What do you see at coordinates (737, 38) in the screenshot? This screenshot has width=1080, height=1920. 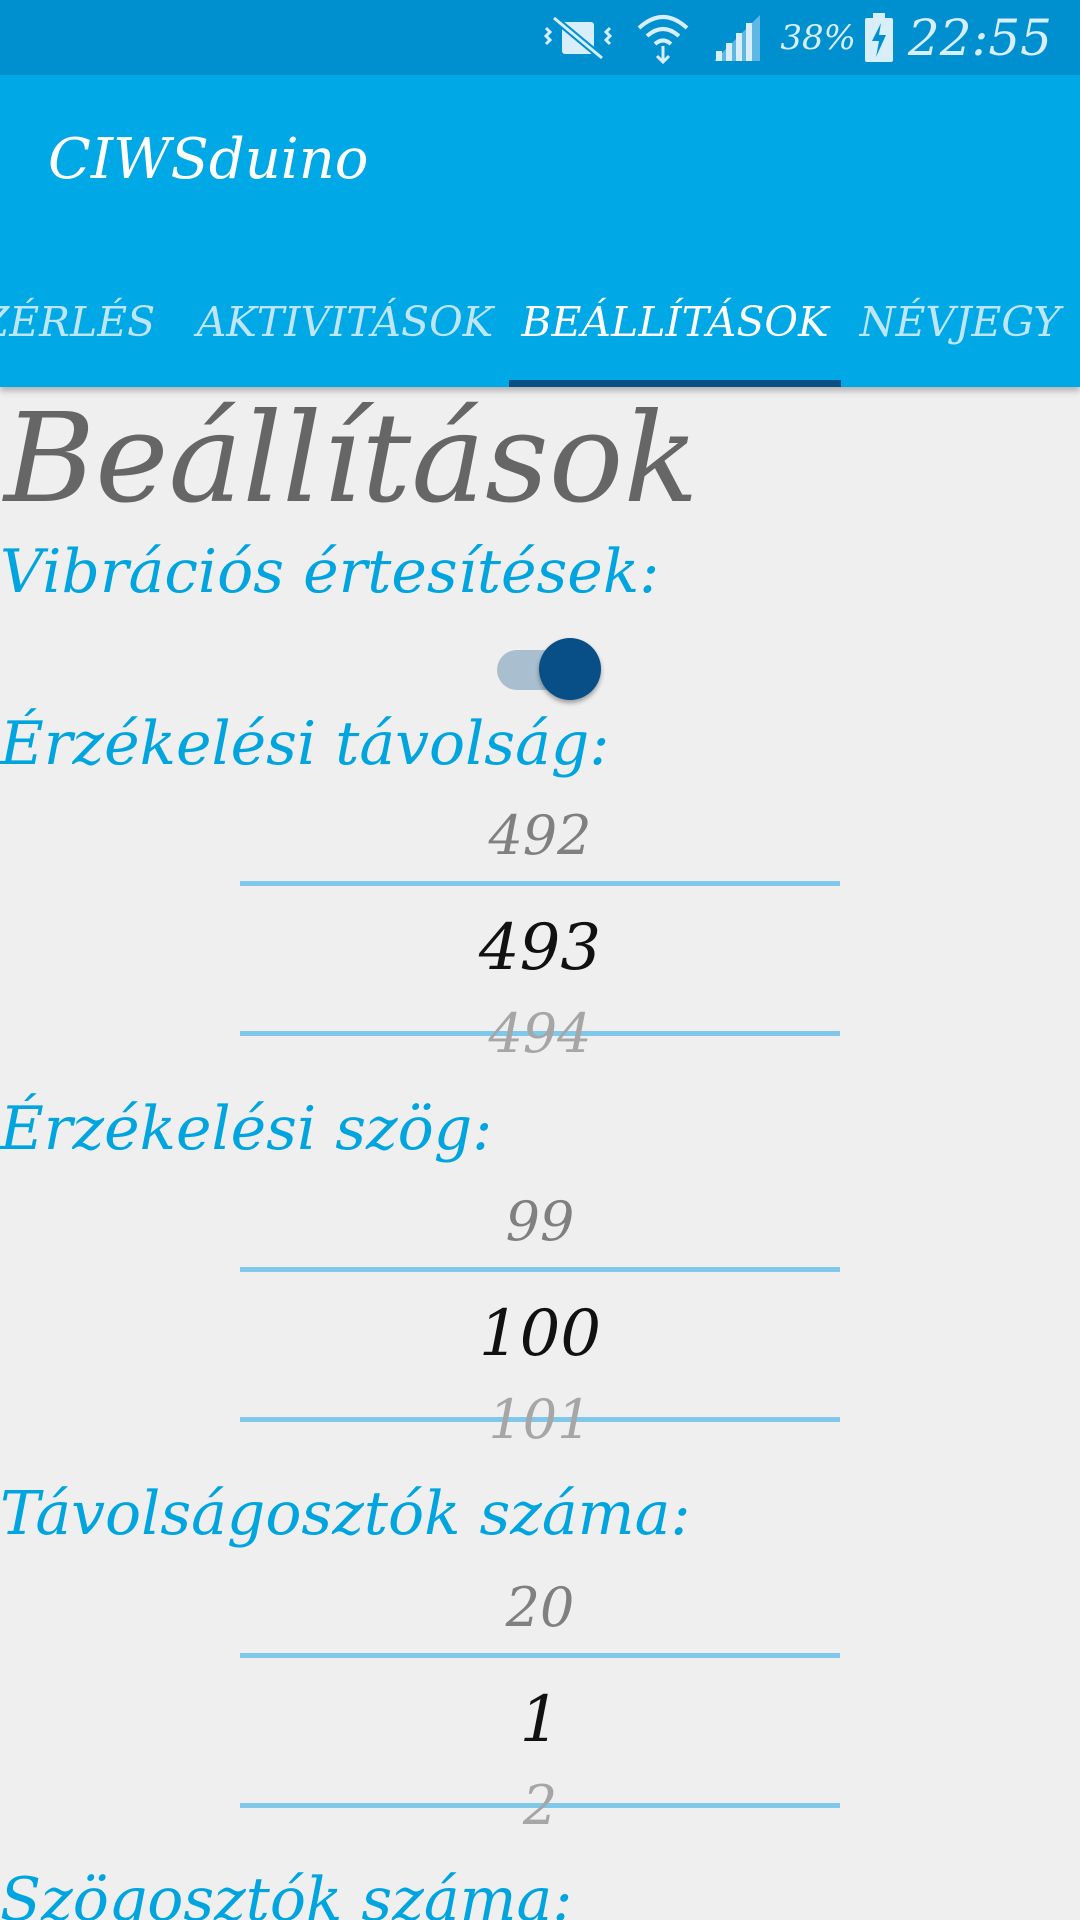 I see `signal-icon` at bounding box center [737, 38].